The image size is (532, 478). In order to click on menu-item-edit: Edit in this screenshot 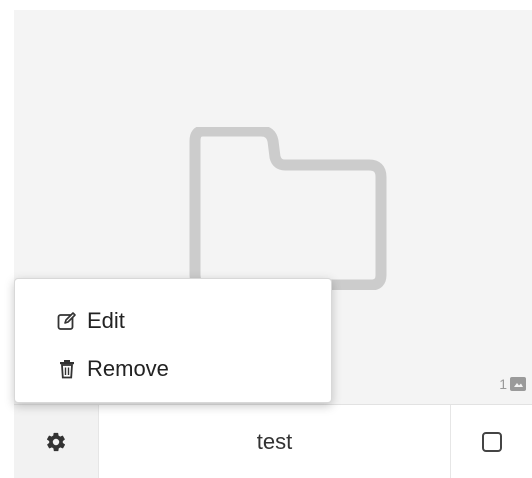, I will do `click(173, 321)`.